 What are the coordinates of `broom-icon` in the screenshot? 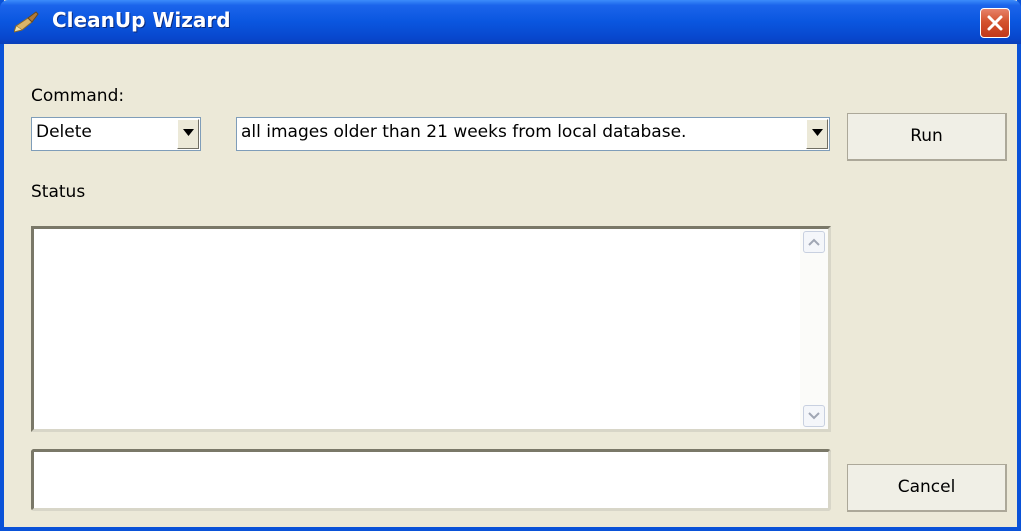 It's located at (26, 22).